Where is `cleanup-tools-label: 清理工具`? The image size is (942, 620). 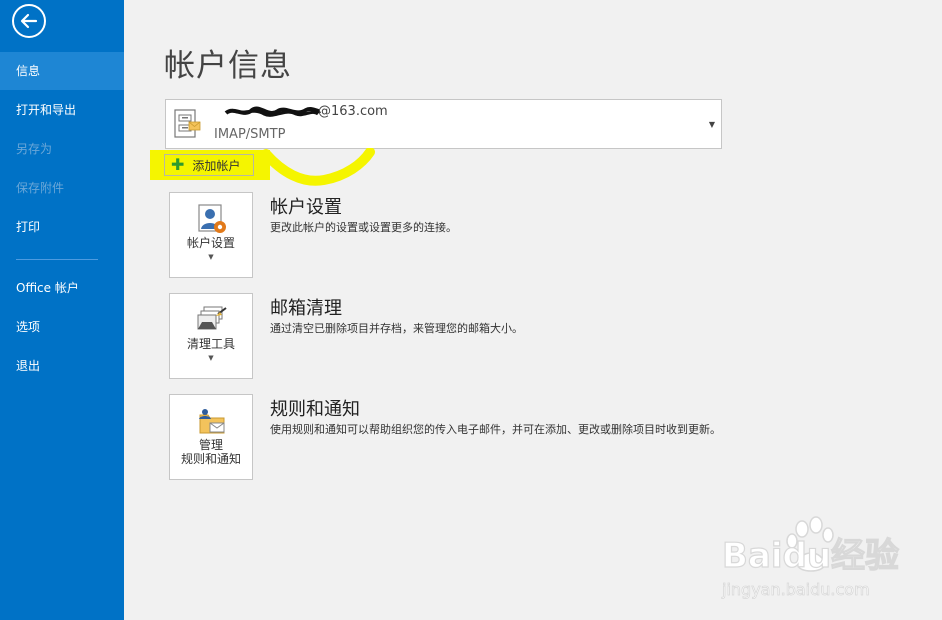 cleanup-tools-label: 清理工具 is located at coordinates (210, 344).